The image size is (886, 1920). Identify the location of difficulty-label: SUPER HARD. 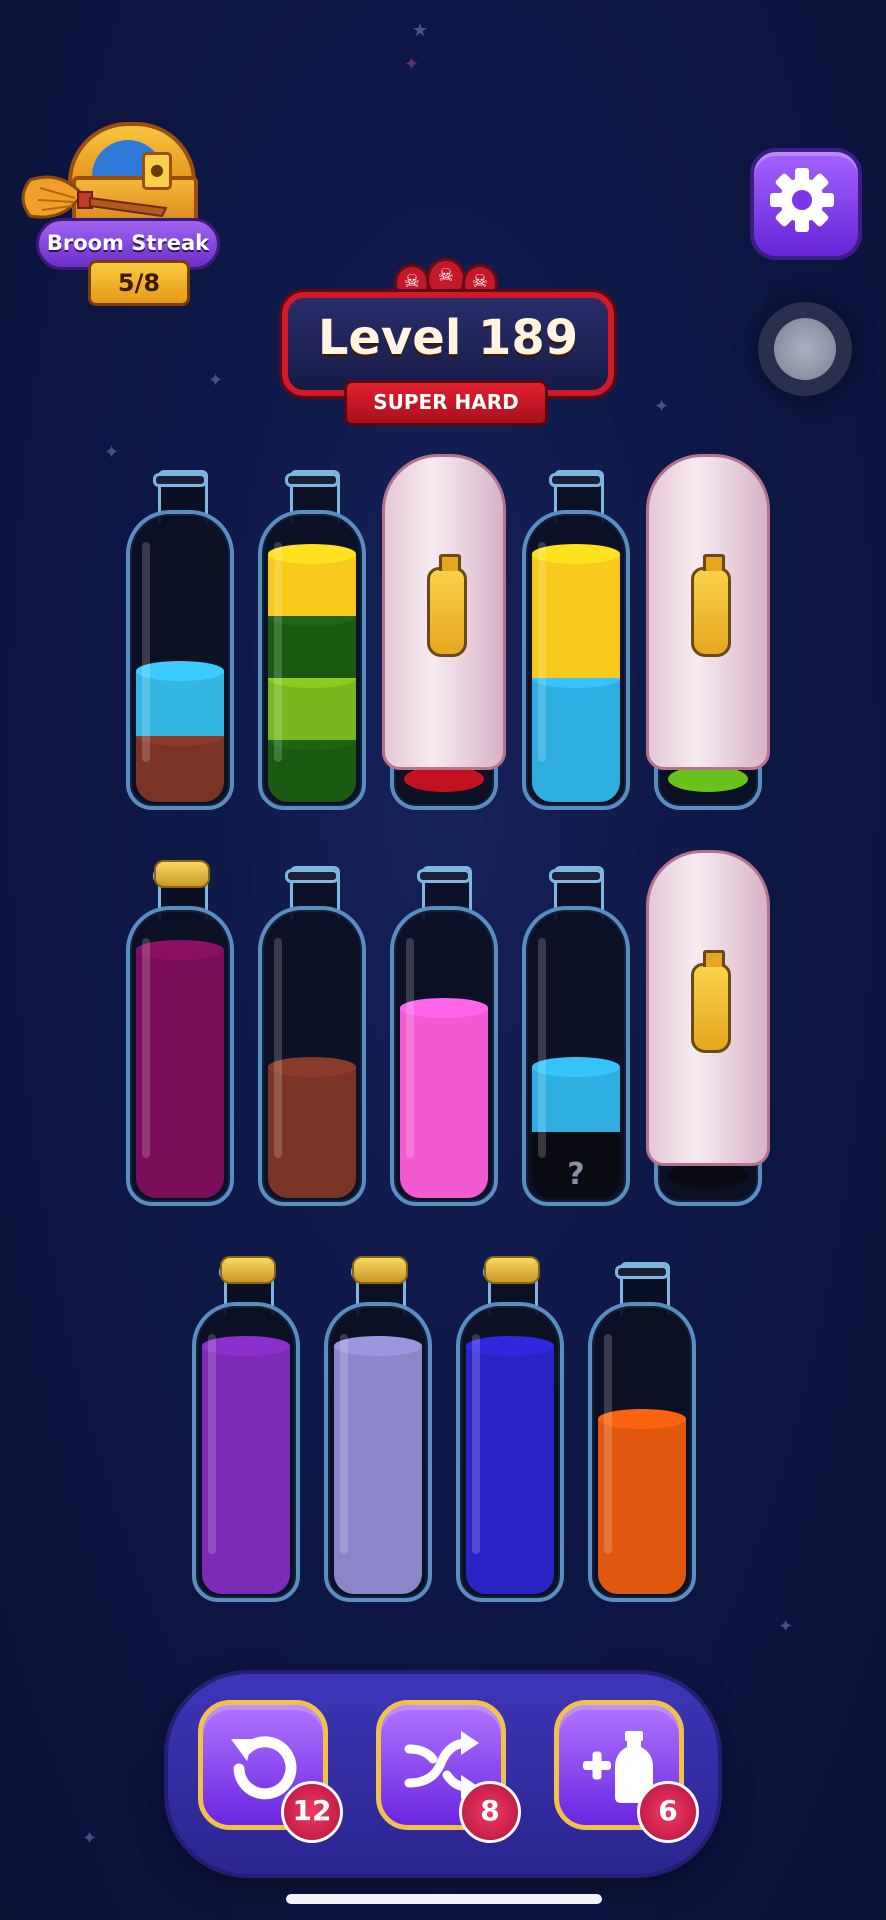
(446, 403).